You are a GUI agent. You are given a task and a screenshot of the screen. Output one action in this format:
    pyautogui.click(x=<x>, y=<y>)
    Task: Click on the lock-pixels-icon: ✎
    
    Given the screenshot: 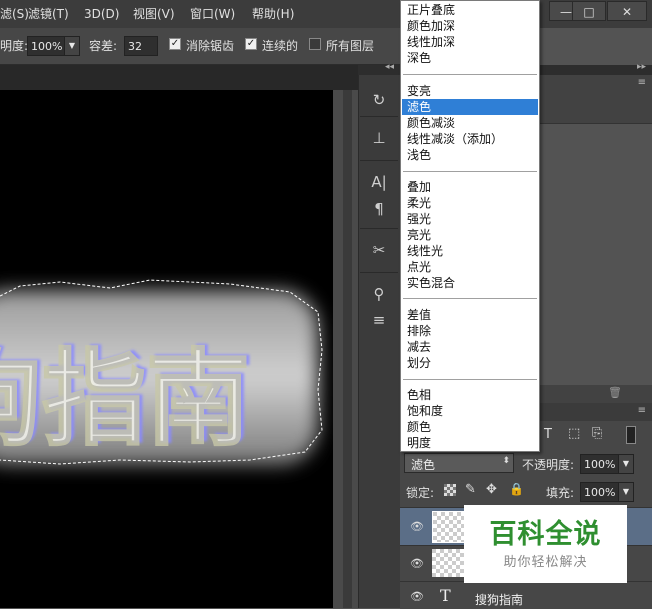 What is the action you would take?
    pyautogui.click(x=470, y=489)
    